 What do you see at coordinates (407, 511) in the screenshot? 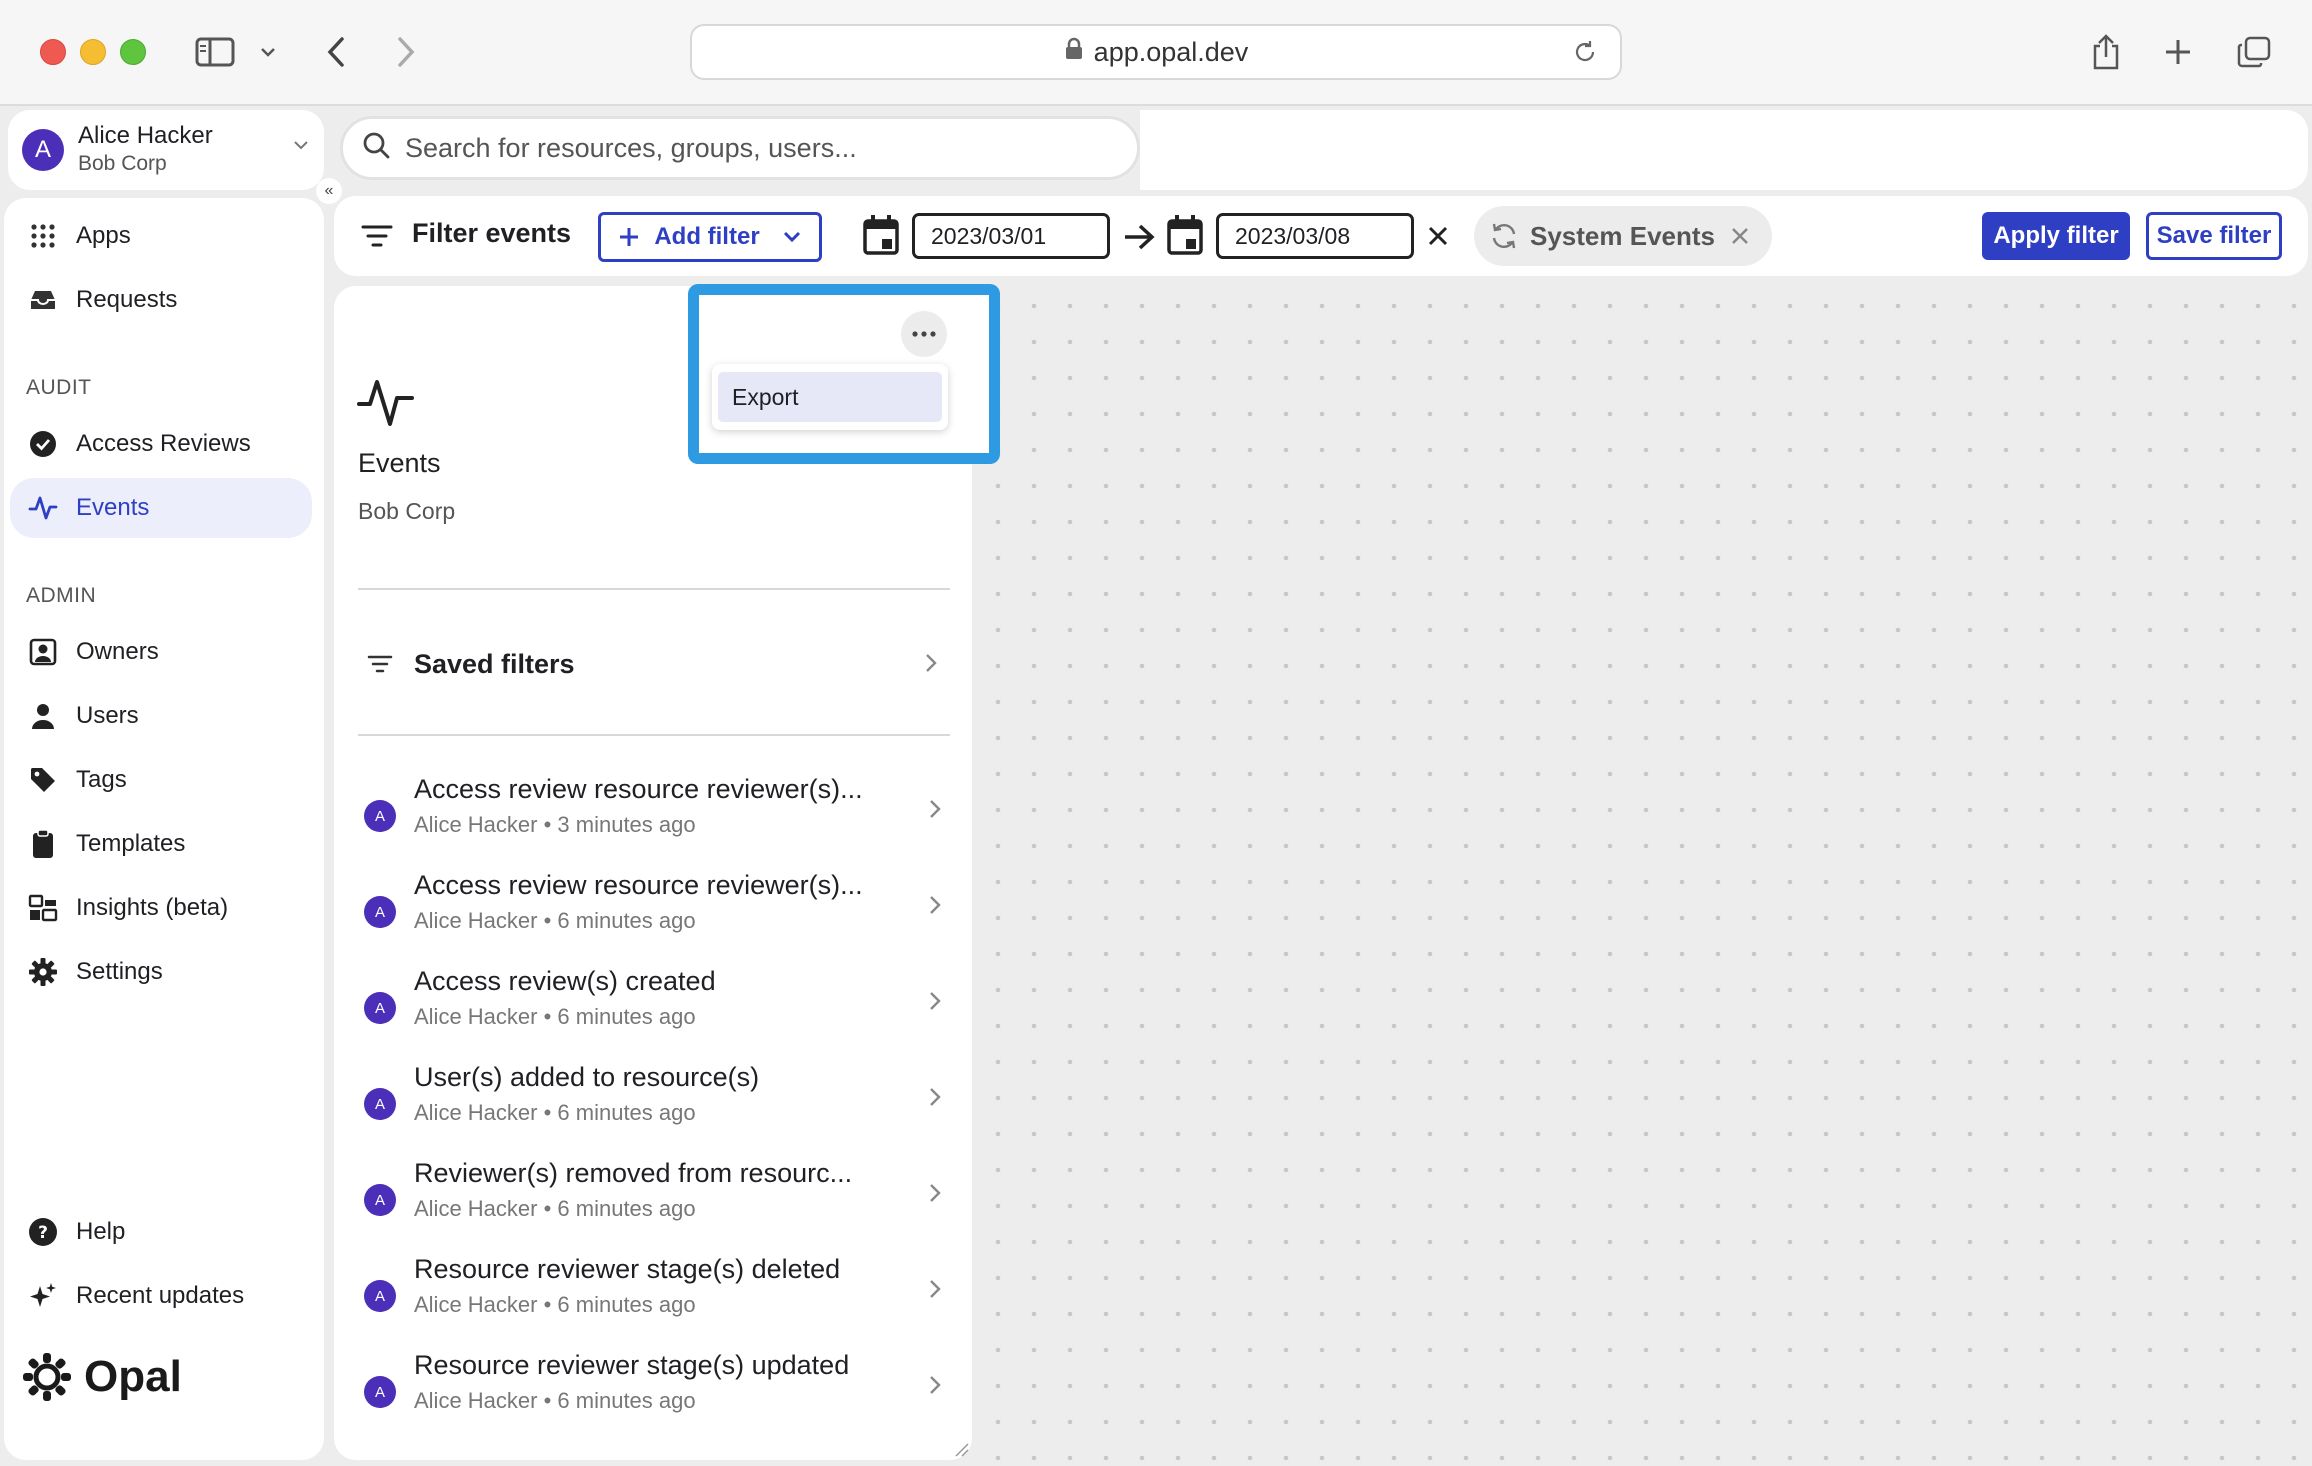
I see `panel-subtitle: Bob Corp` at bounding box center [407, 511].